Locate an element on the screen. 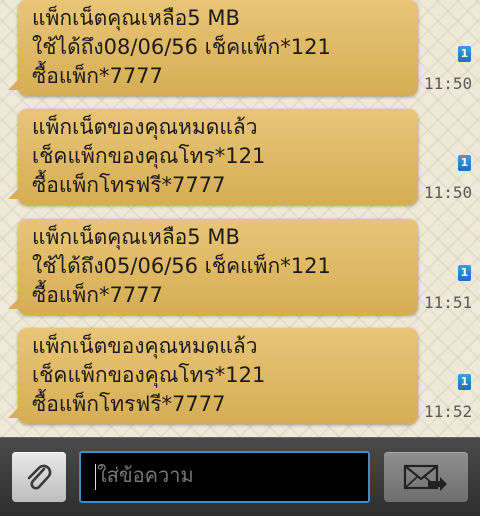 The width and height of the screenshot is (480, 516). message-time: 11:52 is located at coordinates (448, 411).